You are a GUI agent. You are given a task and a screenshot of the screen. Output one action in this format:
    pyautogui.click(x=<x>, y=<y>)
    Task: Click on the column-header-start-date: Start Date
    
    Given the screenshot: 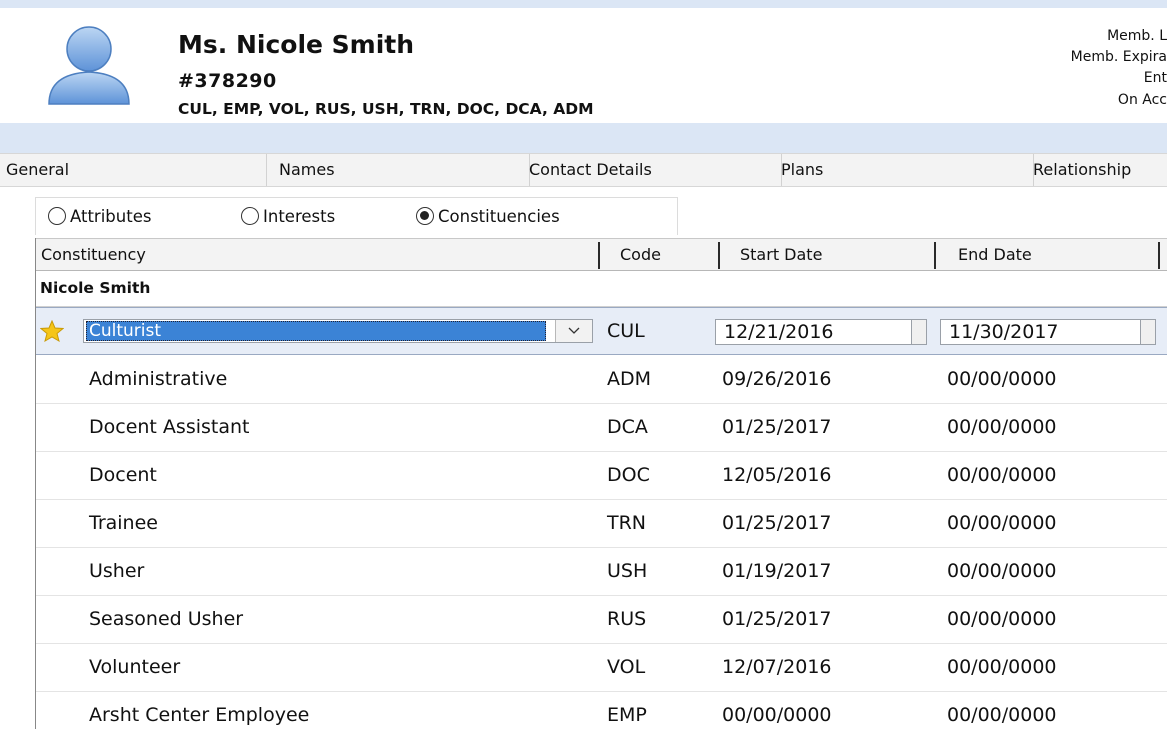 What is the action you would take?
    pyautogui.click(x=830, y=255)
    